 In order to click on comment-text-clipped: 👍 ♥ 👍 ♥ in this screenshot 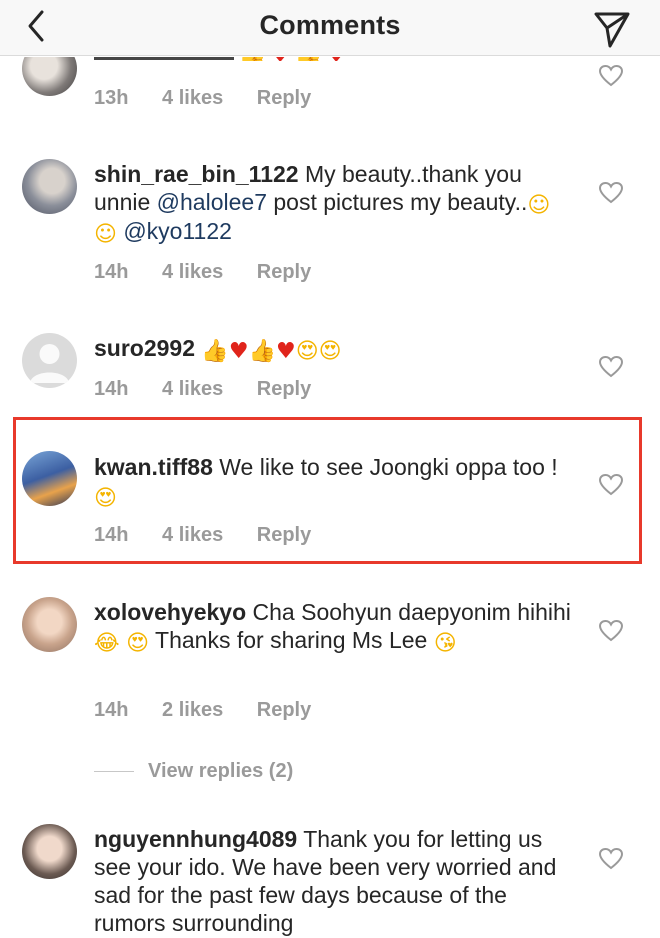, I will do `click(334, 59)`.